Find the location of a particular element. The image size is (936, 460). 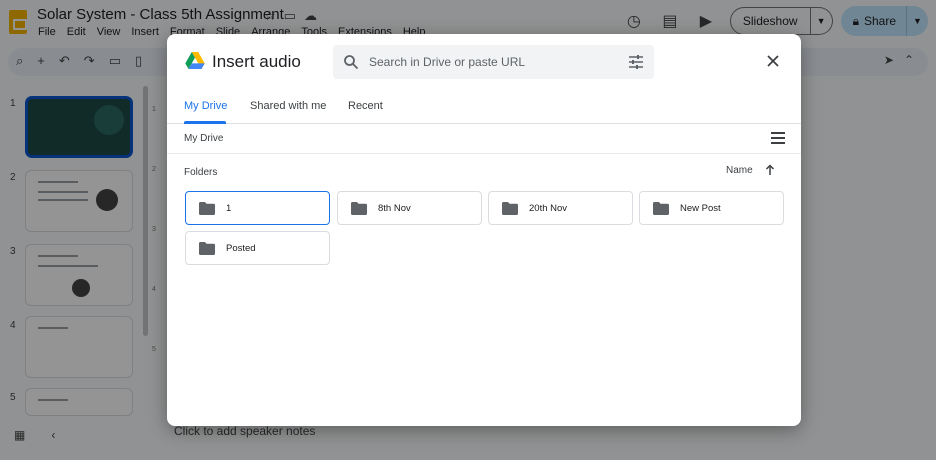

drive-search-box is located at coordinates (493, 62).